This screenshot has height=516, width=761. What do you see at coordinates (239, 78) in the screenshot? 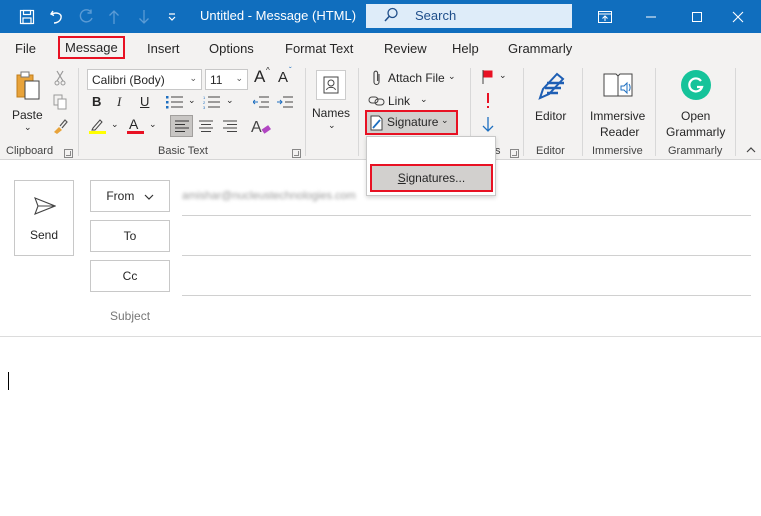
I see `chevron-down-icon: ⌄` at bounding box center [239, 78].